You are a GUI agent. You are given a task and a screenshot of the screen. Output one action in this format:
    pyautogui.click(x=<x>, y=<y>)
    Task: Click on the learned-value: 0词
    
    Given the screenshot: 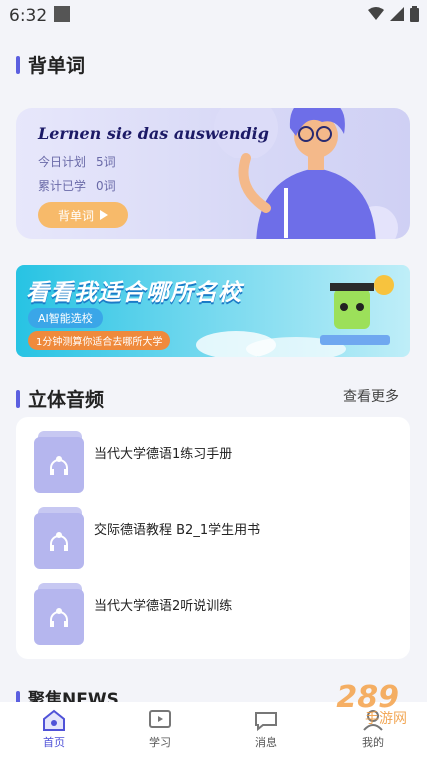 What is the action you would take?
    pyautogui.click(x=106, y=186)
    